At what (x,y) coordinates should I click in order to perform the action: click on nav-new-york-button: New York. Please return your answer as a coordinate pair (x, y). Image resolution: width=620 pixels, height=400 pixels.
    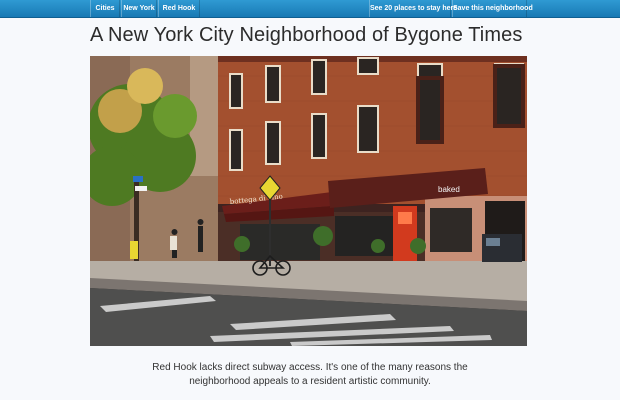
    Looking at the image, I should click on (139, 8).